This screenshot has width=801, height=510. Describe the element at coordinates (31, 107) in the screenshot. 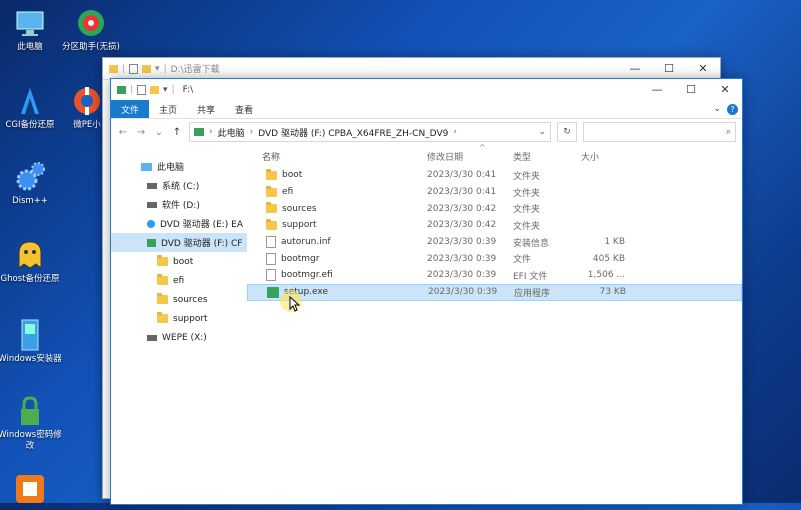

I see `desktop-icon-cgi: CGI备份还原` at that location.